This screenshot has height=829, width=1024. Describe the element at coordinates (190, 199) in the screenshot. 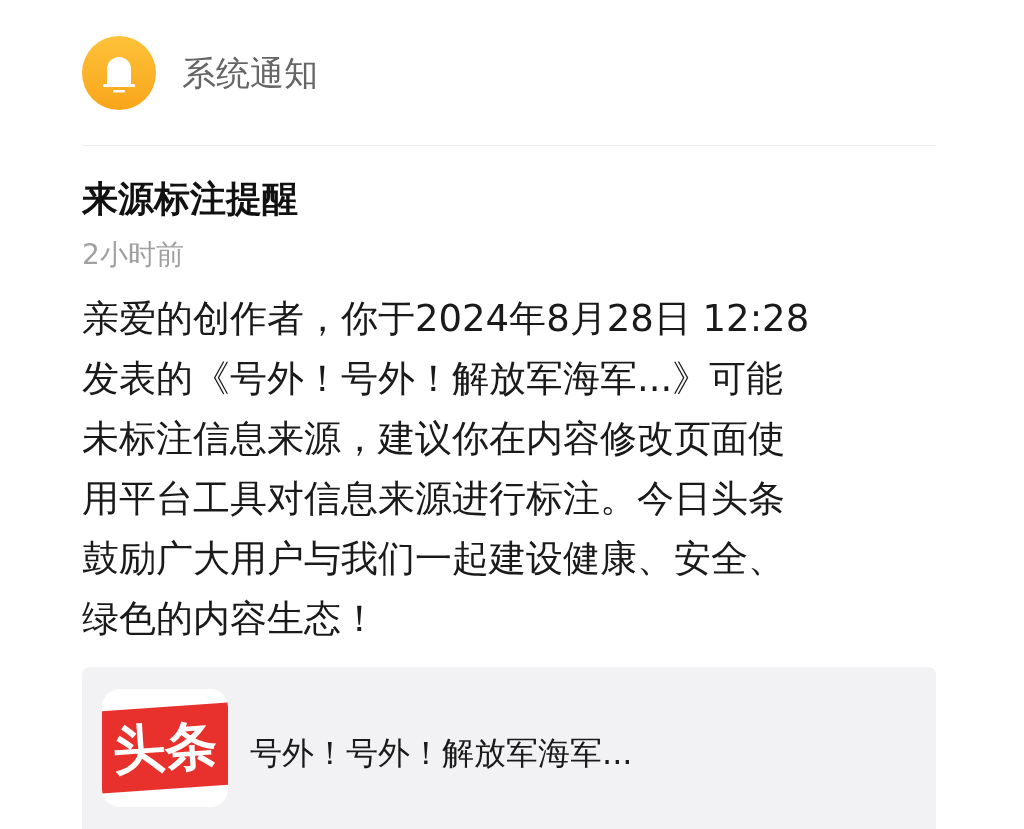

I see `notice-title: 来源标注提醒` at that location.